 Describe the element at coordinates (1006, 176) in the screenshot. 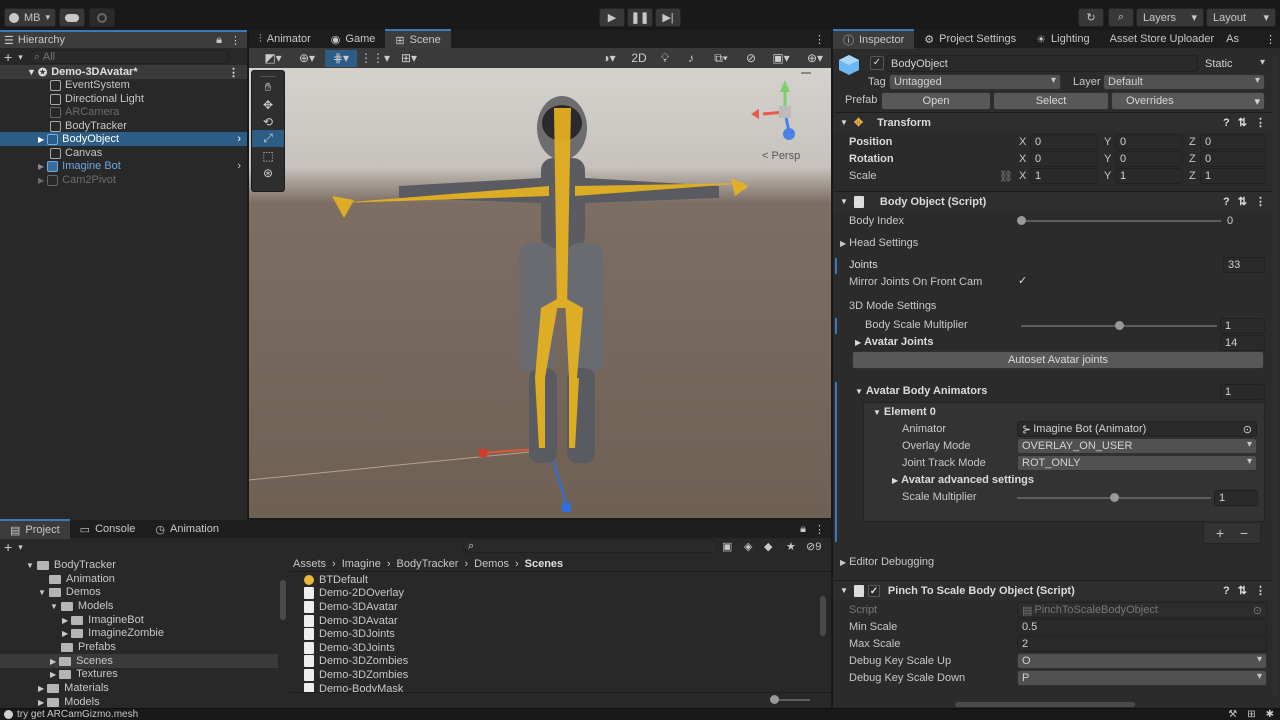

I see `link-icon: ⛓` at that location.